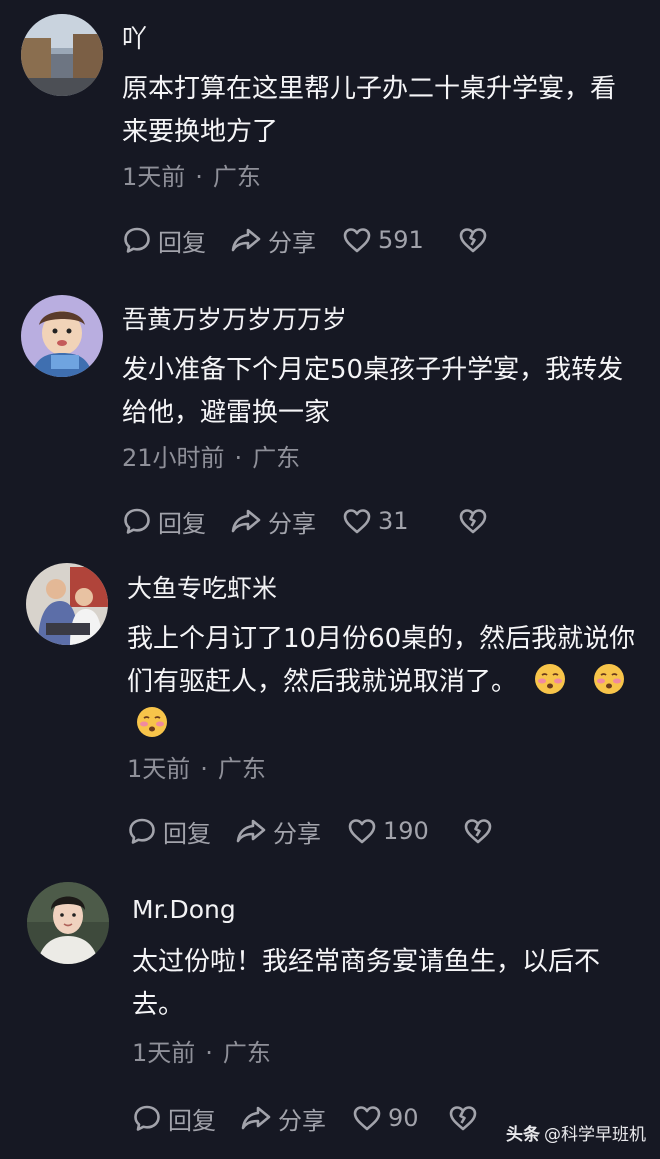  I want to click on like-button: 591, so click(400, 240).